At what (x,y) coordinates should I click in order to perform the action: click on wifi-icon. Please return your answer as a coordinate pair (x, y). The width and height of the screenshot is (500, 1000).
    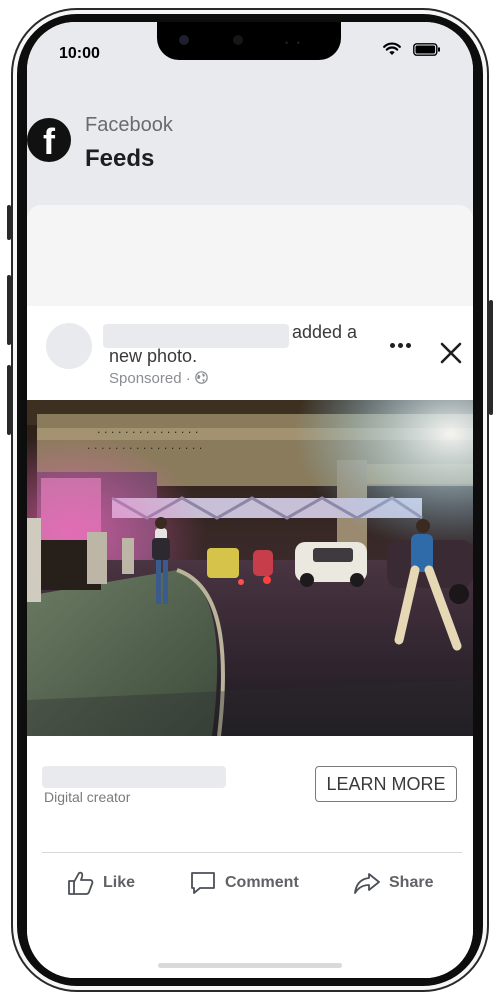
    Looking at the image, I should click on (392, 48).